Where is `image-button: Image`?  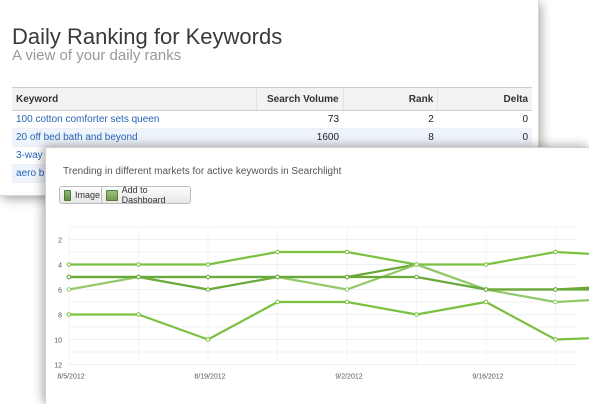
image-button: Image is located at coordinates (82, 195).